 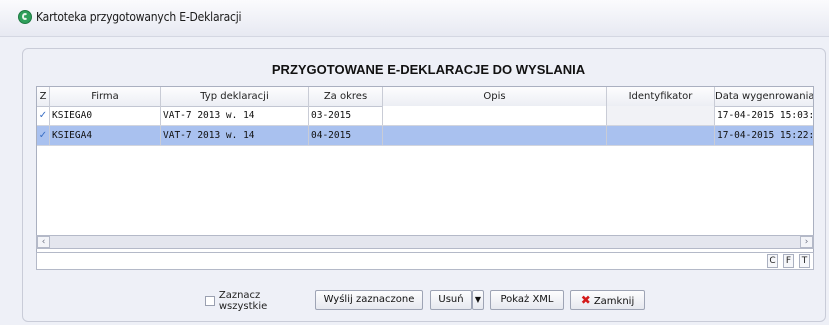 I want to click on column-header-opis: Opis, so click(x=495, y=96).